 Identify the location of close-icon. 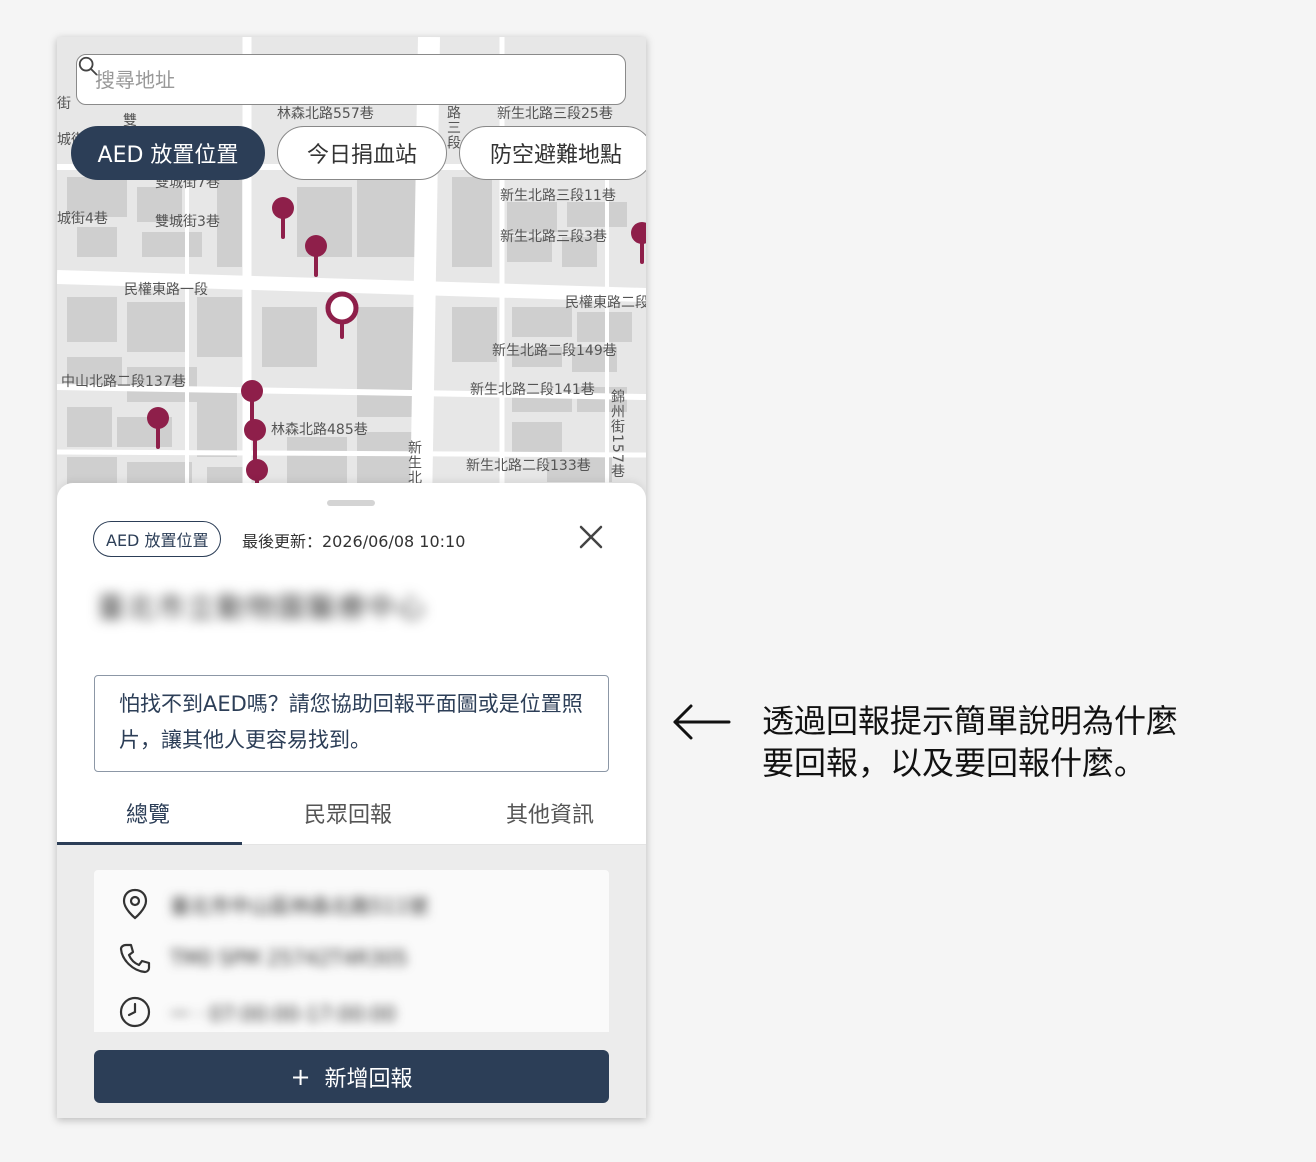
(591, 537).